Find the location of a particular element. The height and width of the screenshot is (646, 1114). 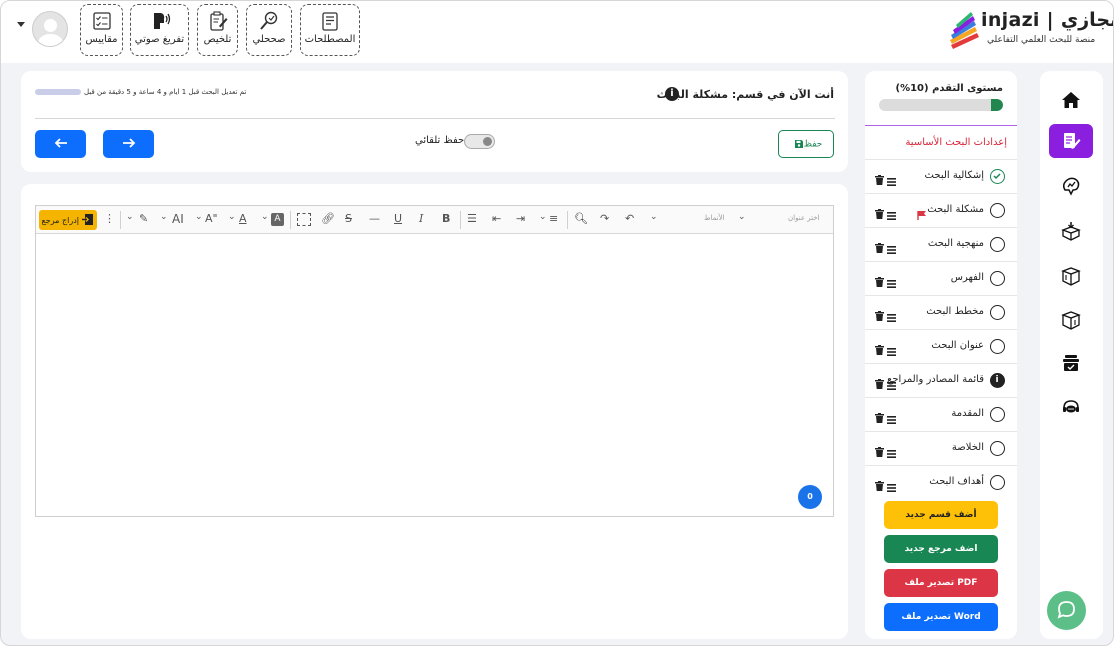

autosave-label: حفظ تلقائي is located at coordinates (440, 140).